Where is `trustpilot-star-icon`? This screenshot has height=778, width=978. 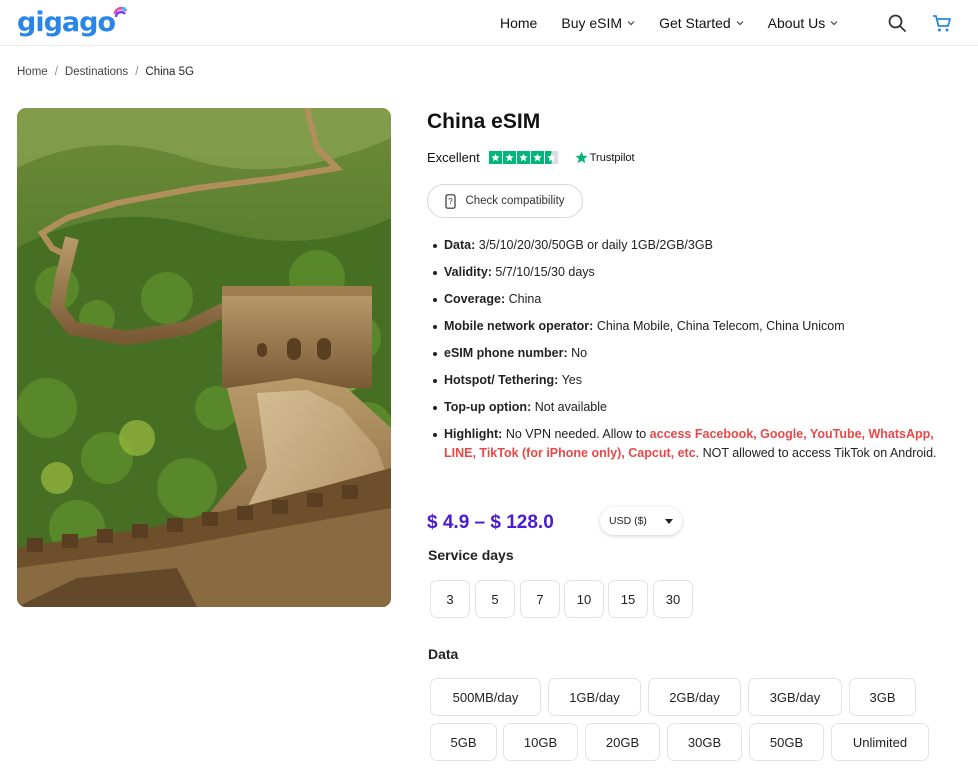 trustpilot-star-icon is located at coordinates (581, 157).